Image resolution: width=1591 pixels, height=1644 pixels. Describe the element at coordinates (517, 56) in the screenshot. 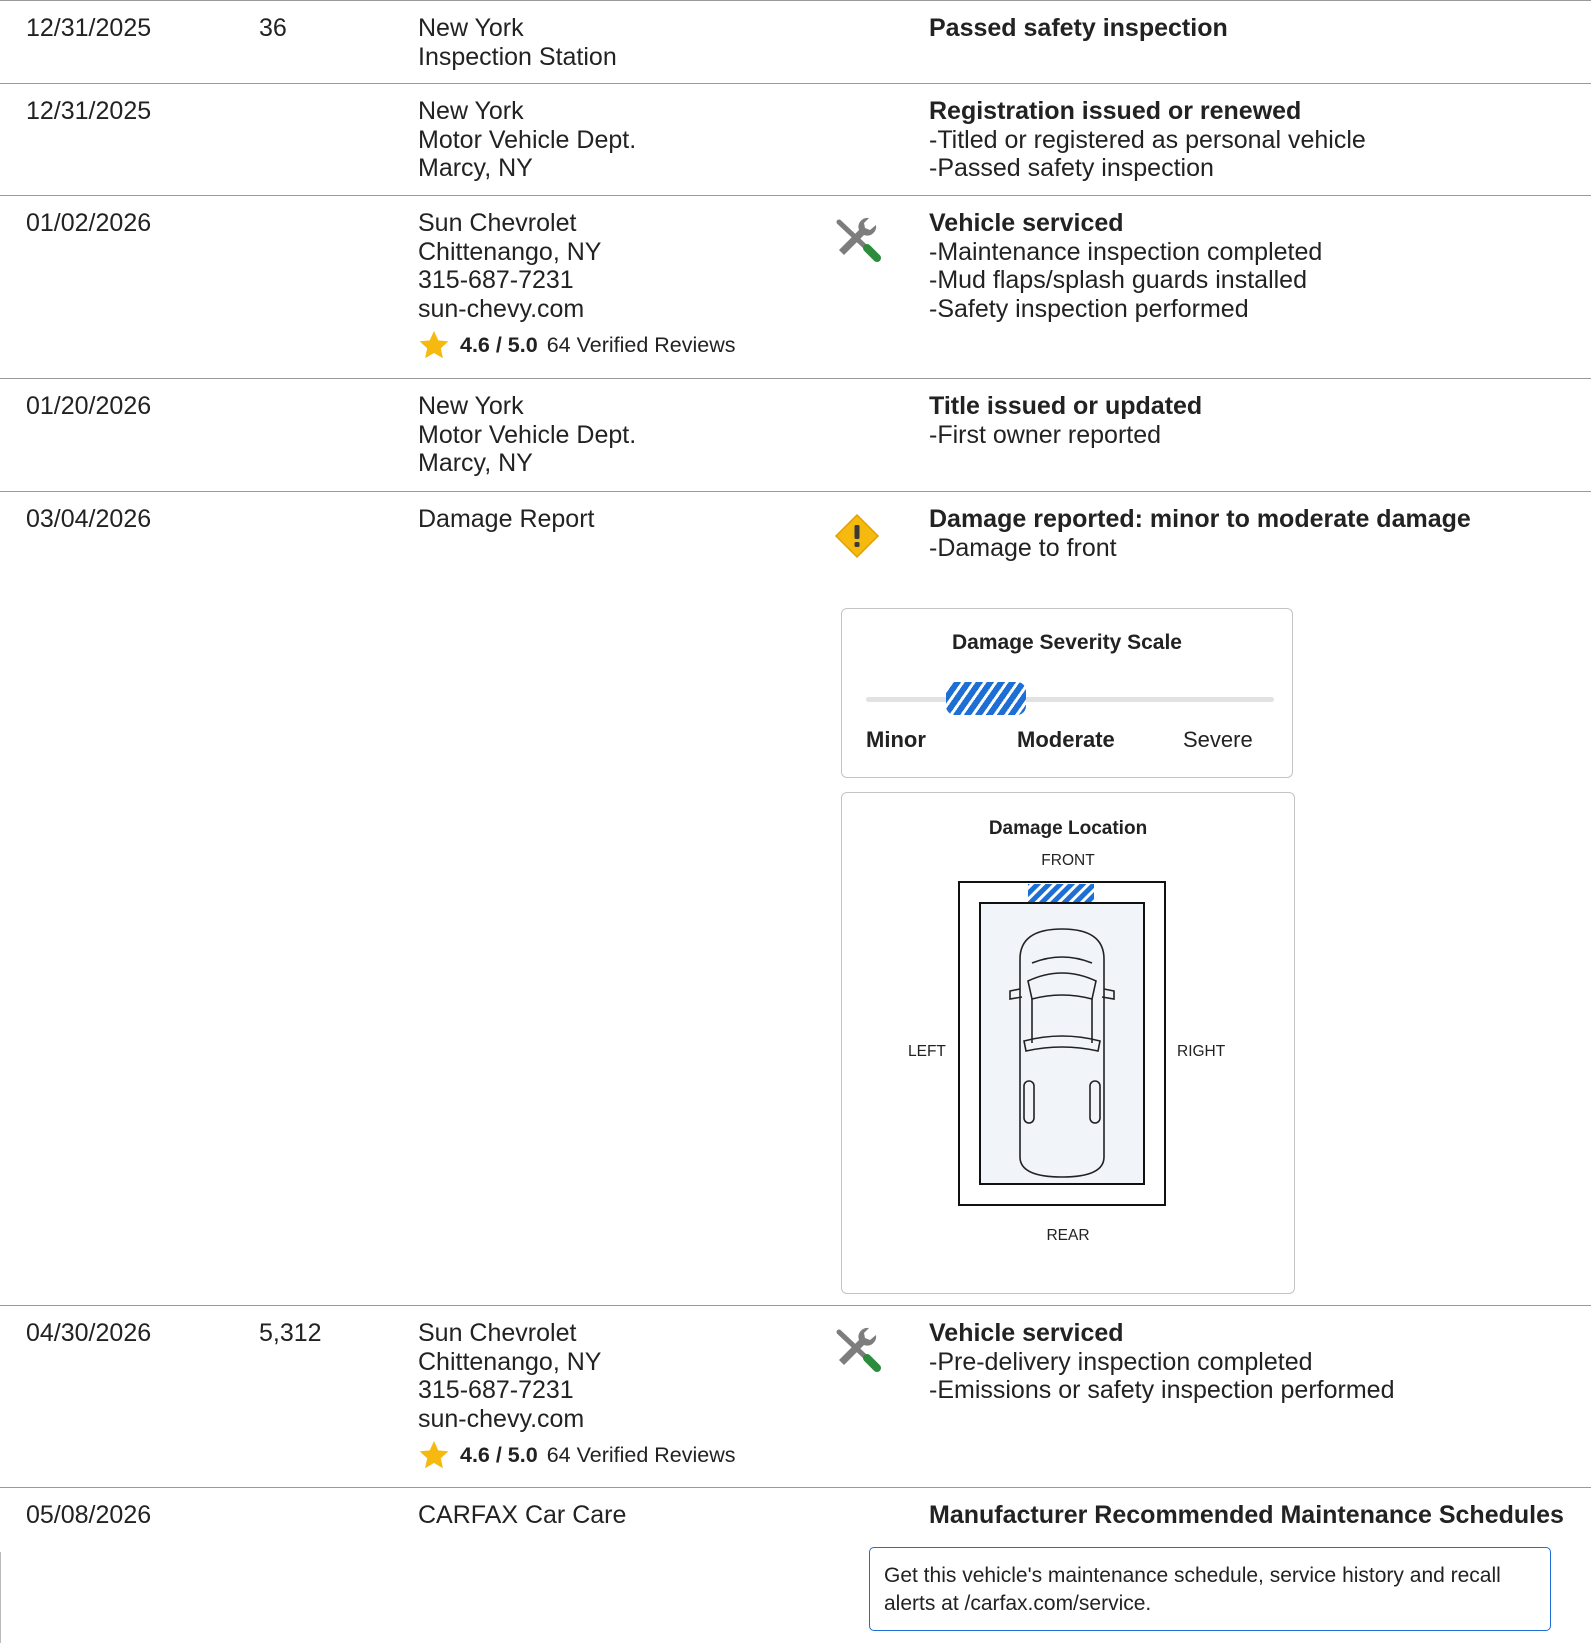

I see `source-line: Inspection Station` at that location.